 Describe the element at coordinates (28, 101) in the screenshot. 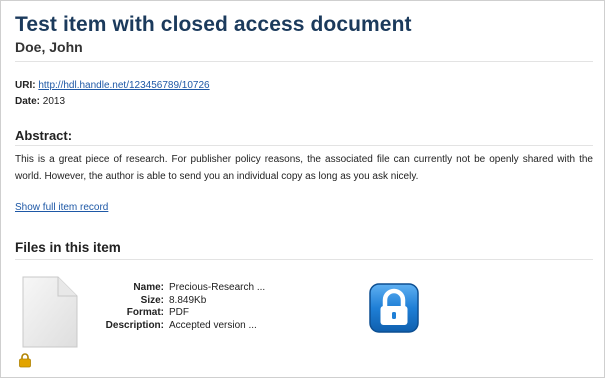

I see `date-label: Date:` at that location.